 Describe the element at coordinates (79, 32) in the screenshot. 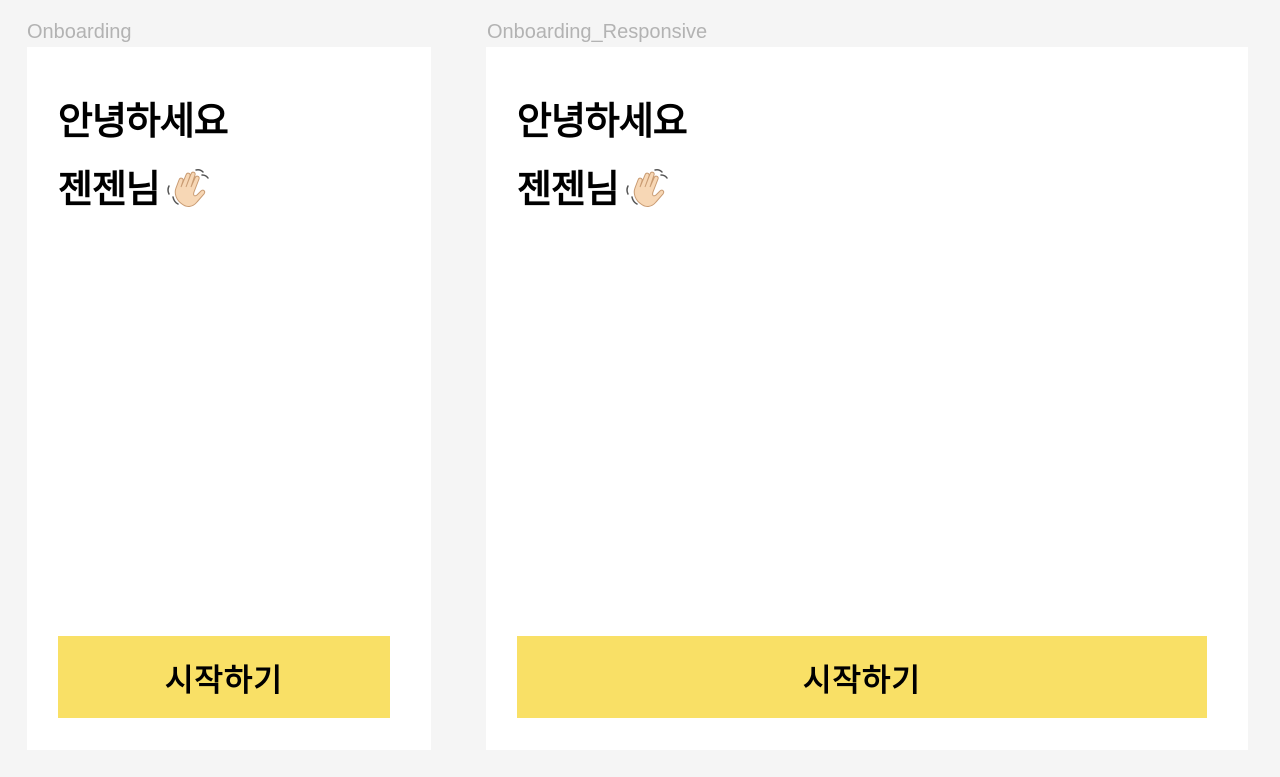

I see `frame-label-onboarding: Onboarding` at that location.